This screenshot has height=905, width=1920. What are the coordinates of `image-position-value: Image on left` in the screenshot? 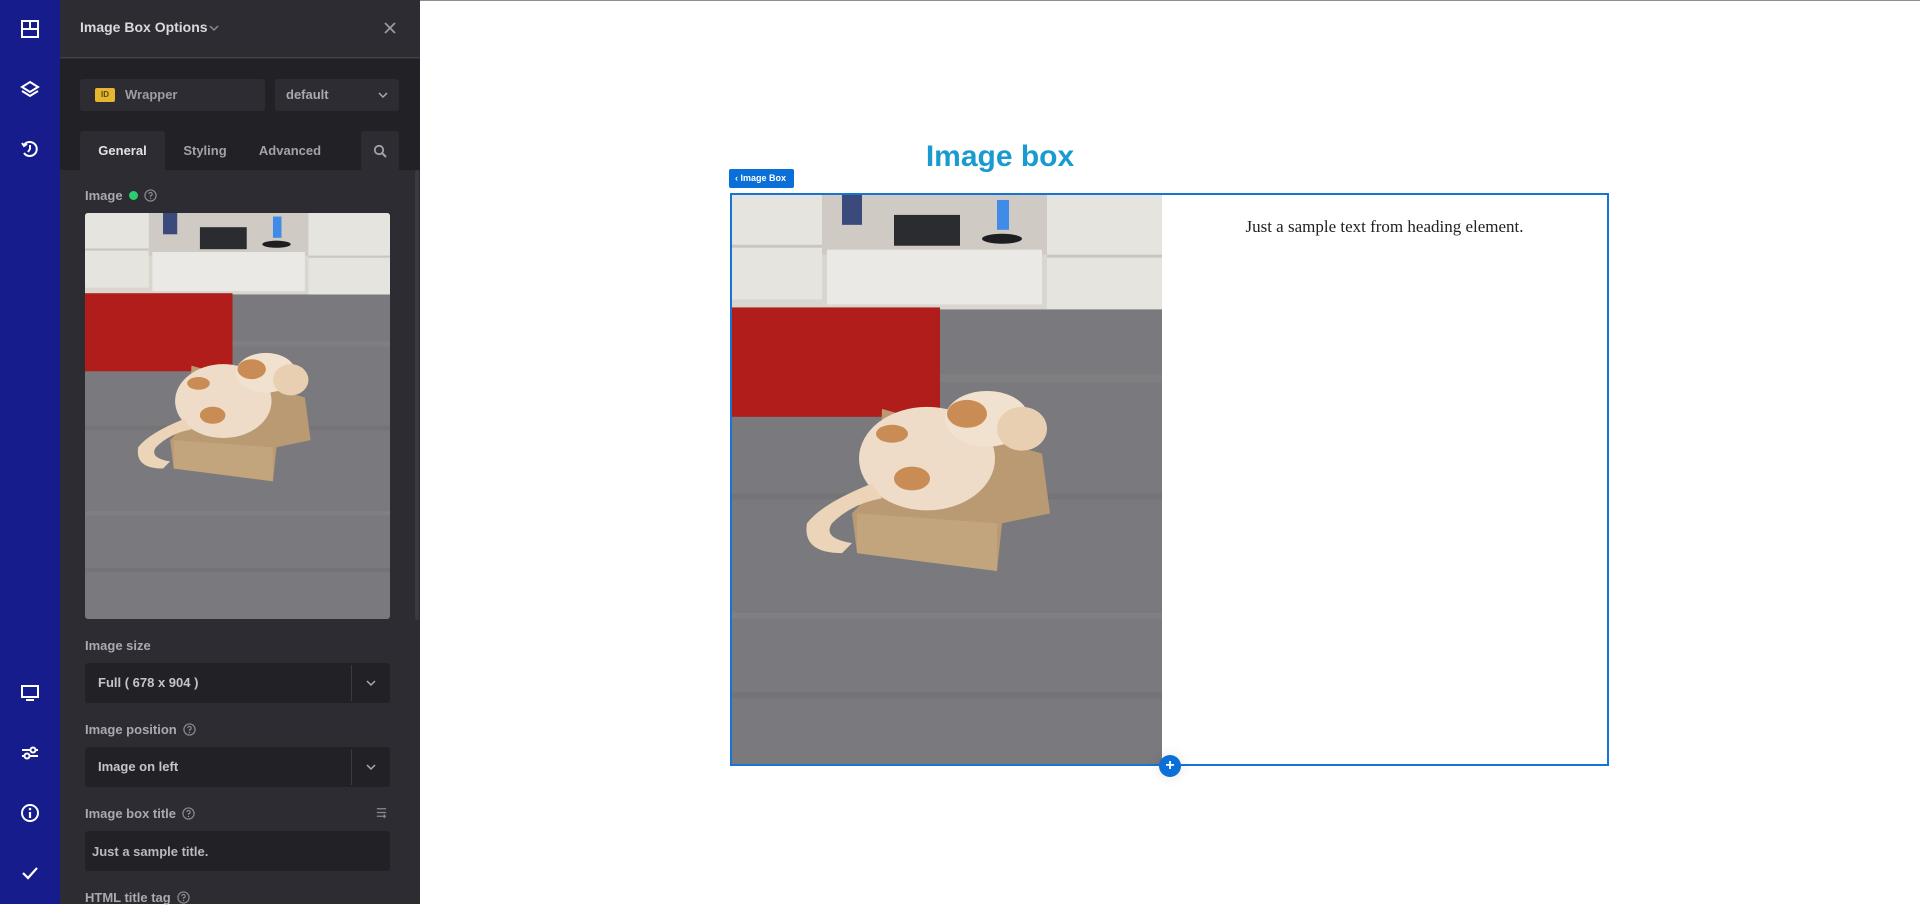 It's located at (138, 766).